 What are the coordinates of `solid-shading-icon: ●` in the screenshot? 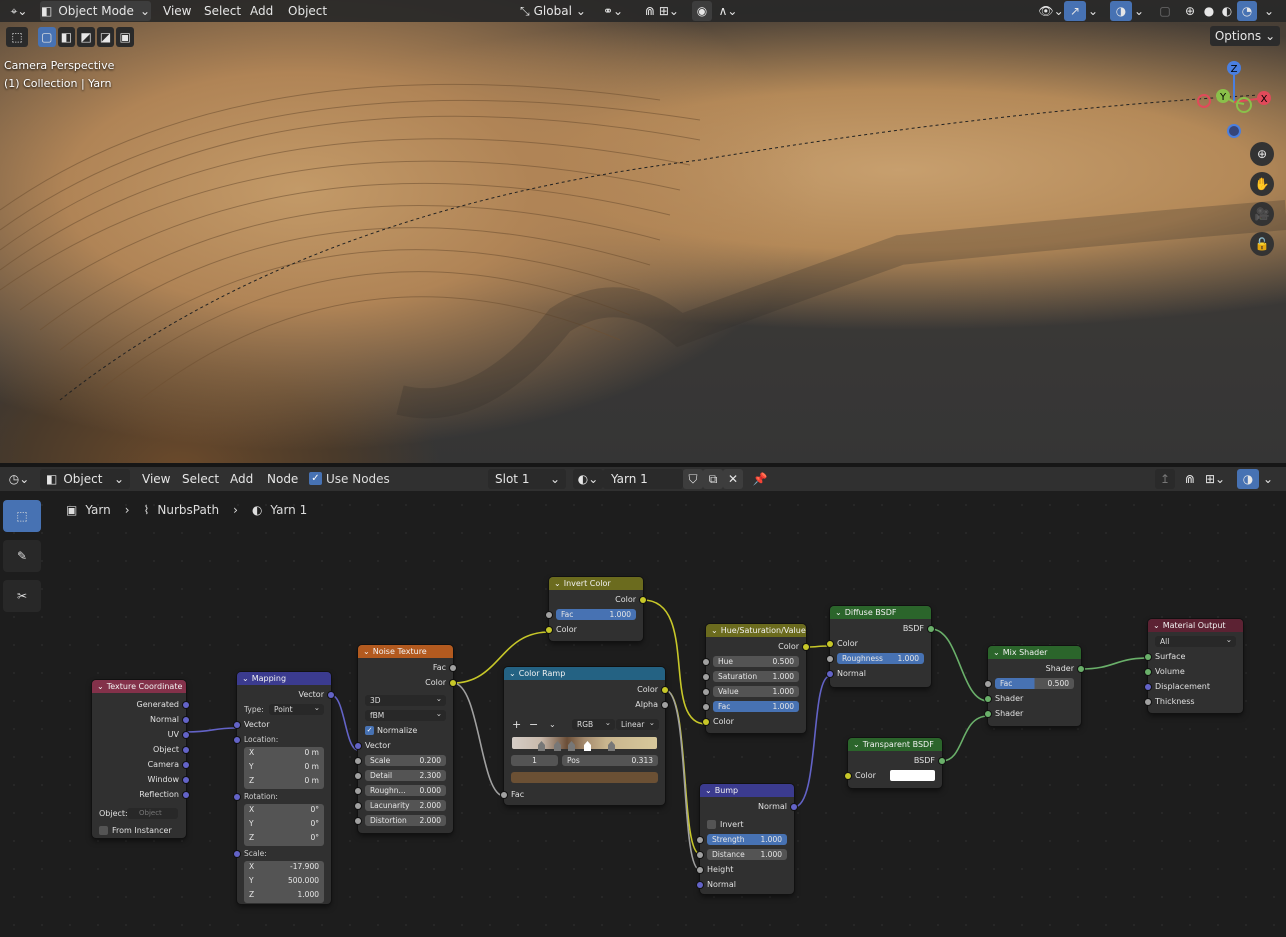 It's located at (1209, 11).